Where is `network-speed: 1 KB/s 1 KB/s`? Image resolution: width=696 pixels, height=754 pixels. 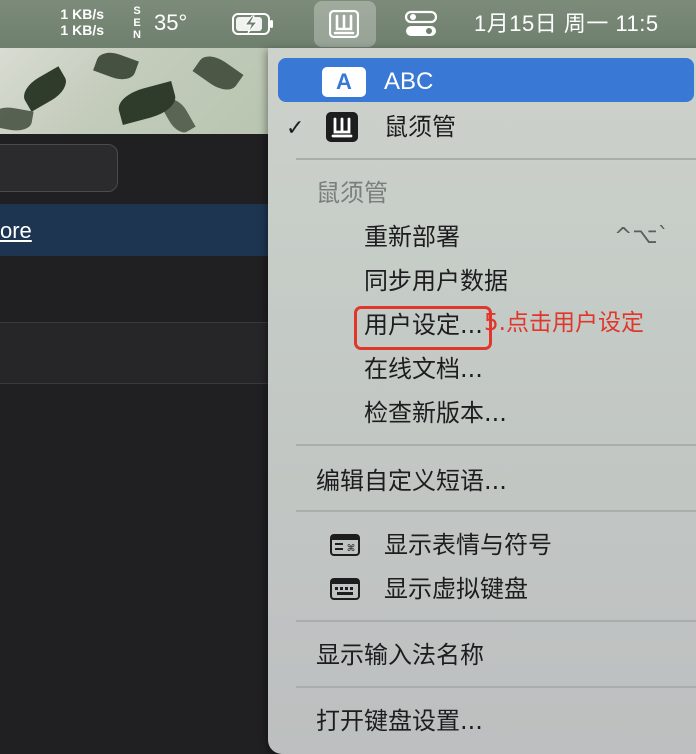 network-speed: 1 KB/s 1 KB/s is located at coordinates (74, 22).